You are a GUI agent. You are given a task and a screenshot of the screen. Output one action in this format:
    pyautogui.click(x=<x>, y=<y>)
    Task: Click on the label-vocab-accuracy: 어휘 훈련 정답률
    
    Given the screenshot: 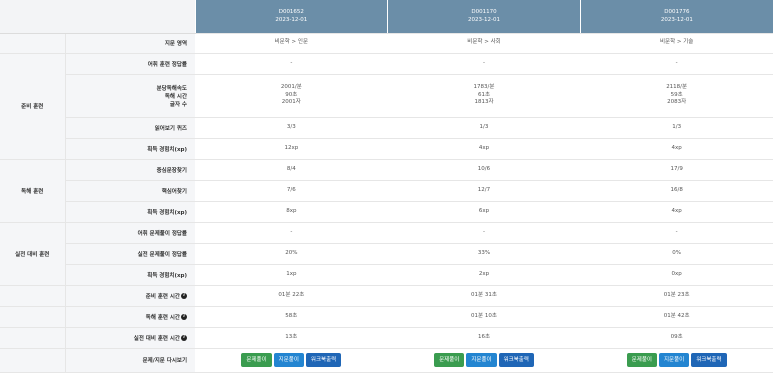 What is the action you would take?
    pyautogui.click(x=130, y=64)
    